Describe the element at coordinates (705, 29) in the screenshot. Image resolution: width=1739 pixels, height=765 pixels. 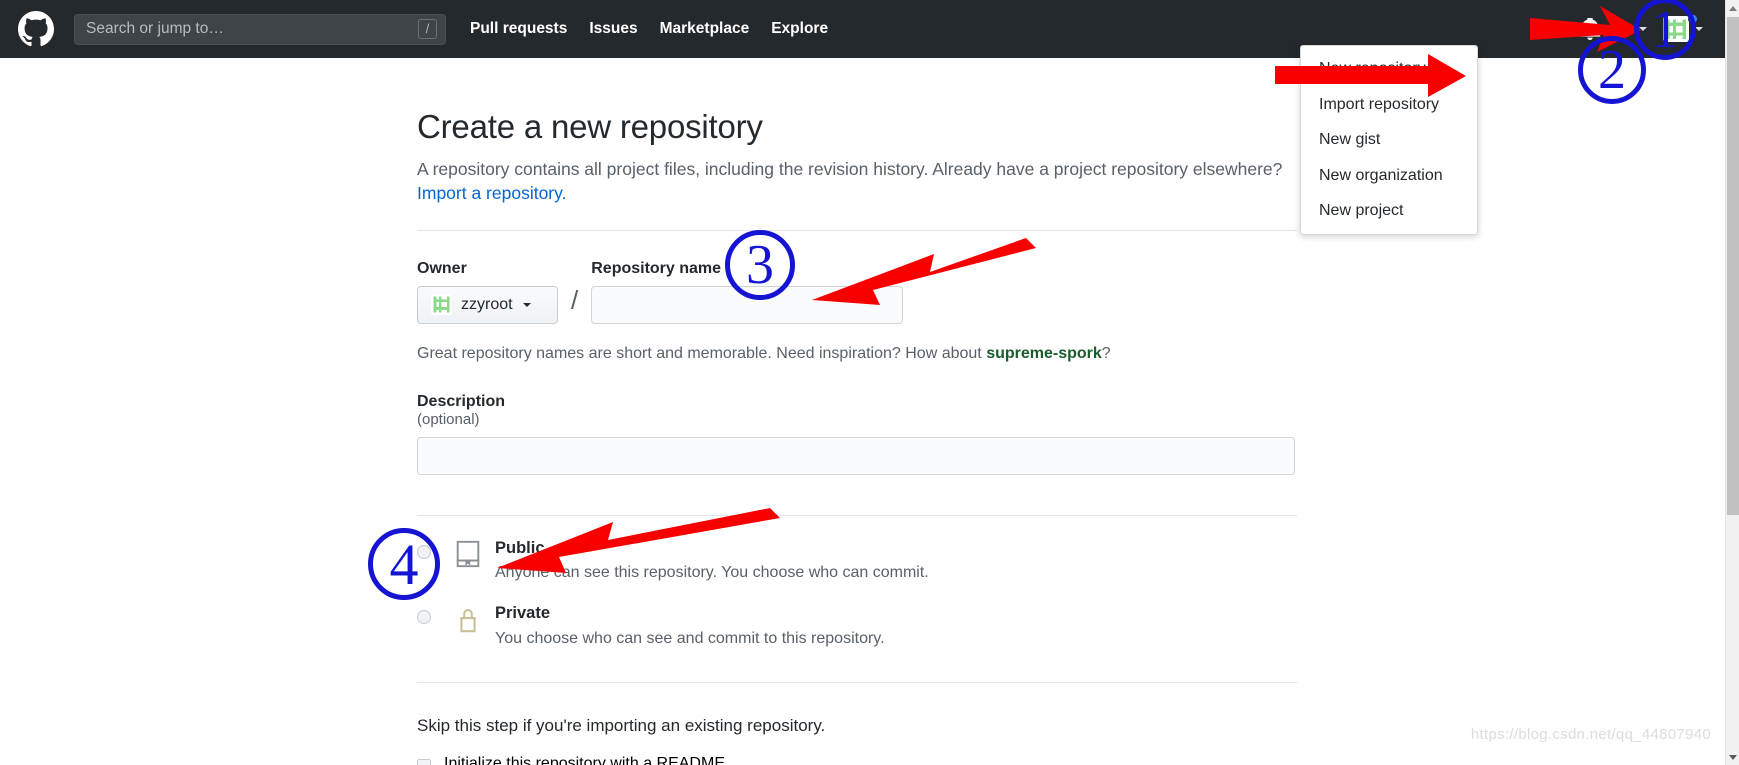
I see `nav-item-marketplace: Marketplace` at that location.